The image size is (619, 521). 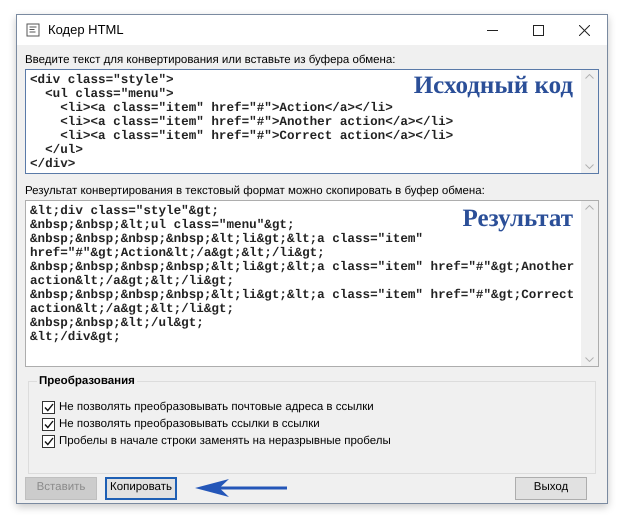 I want to click on code-line: <li><a class="item" href="#">Another action</a></li>, so click(x=256, y=122).